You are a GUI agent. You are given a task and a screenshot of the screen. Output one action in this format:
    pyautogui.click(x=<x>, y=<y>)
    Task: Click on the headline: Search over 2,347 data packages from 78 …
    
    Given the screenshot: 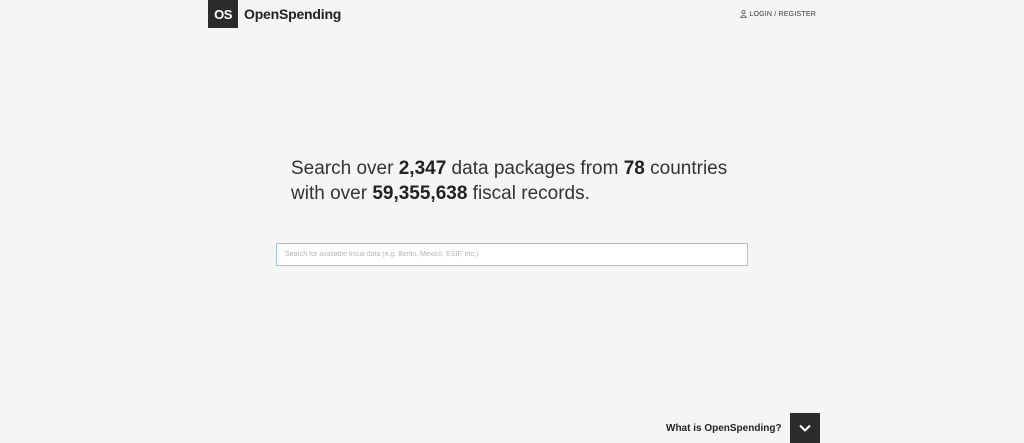 What is the action you would take?
    pyautogui.click(x=521, y=181)
    